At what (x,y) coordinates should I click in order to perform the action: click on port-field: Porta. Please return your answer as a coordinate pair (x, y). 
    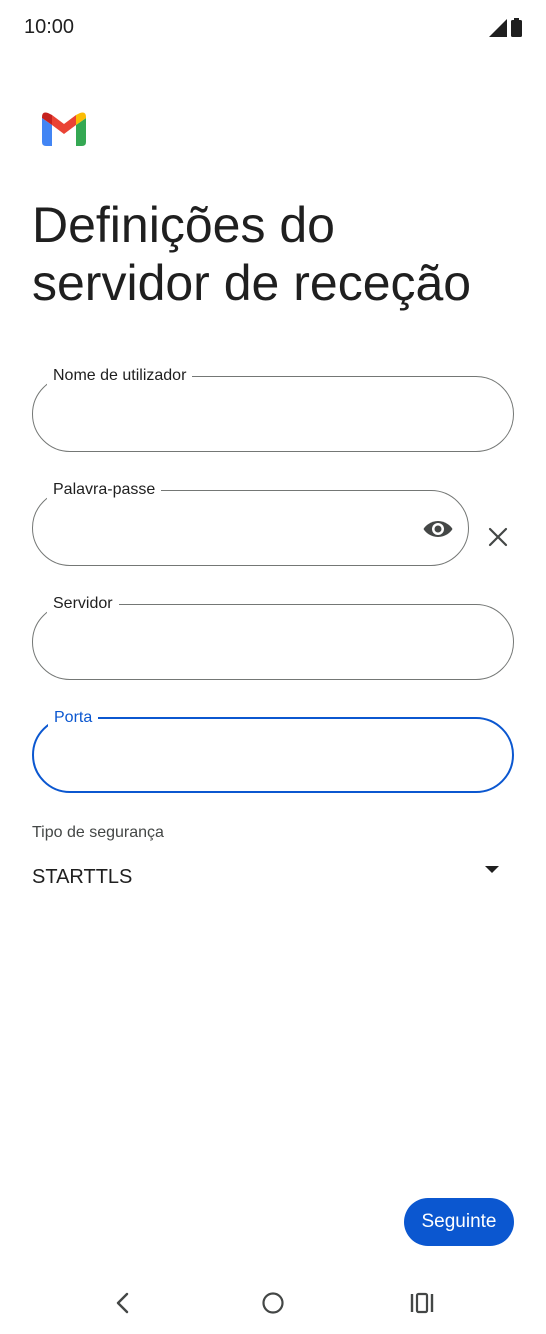
    Looking at the image, I should click on (273, 750).